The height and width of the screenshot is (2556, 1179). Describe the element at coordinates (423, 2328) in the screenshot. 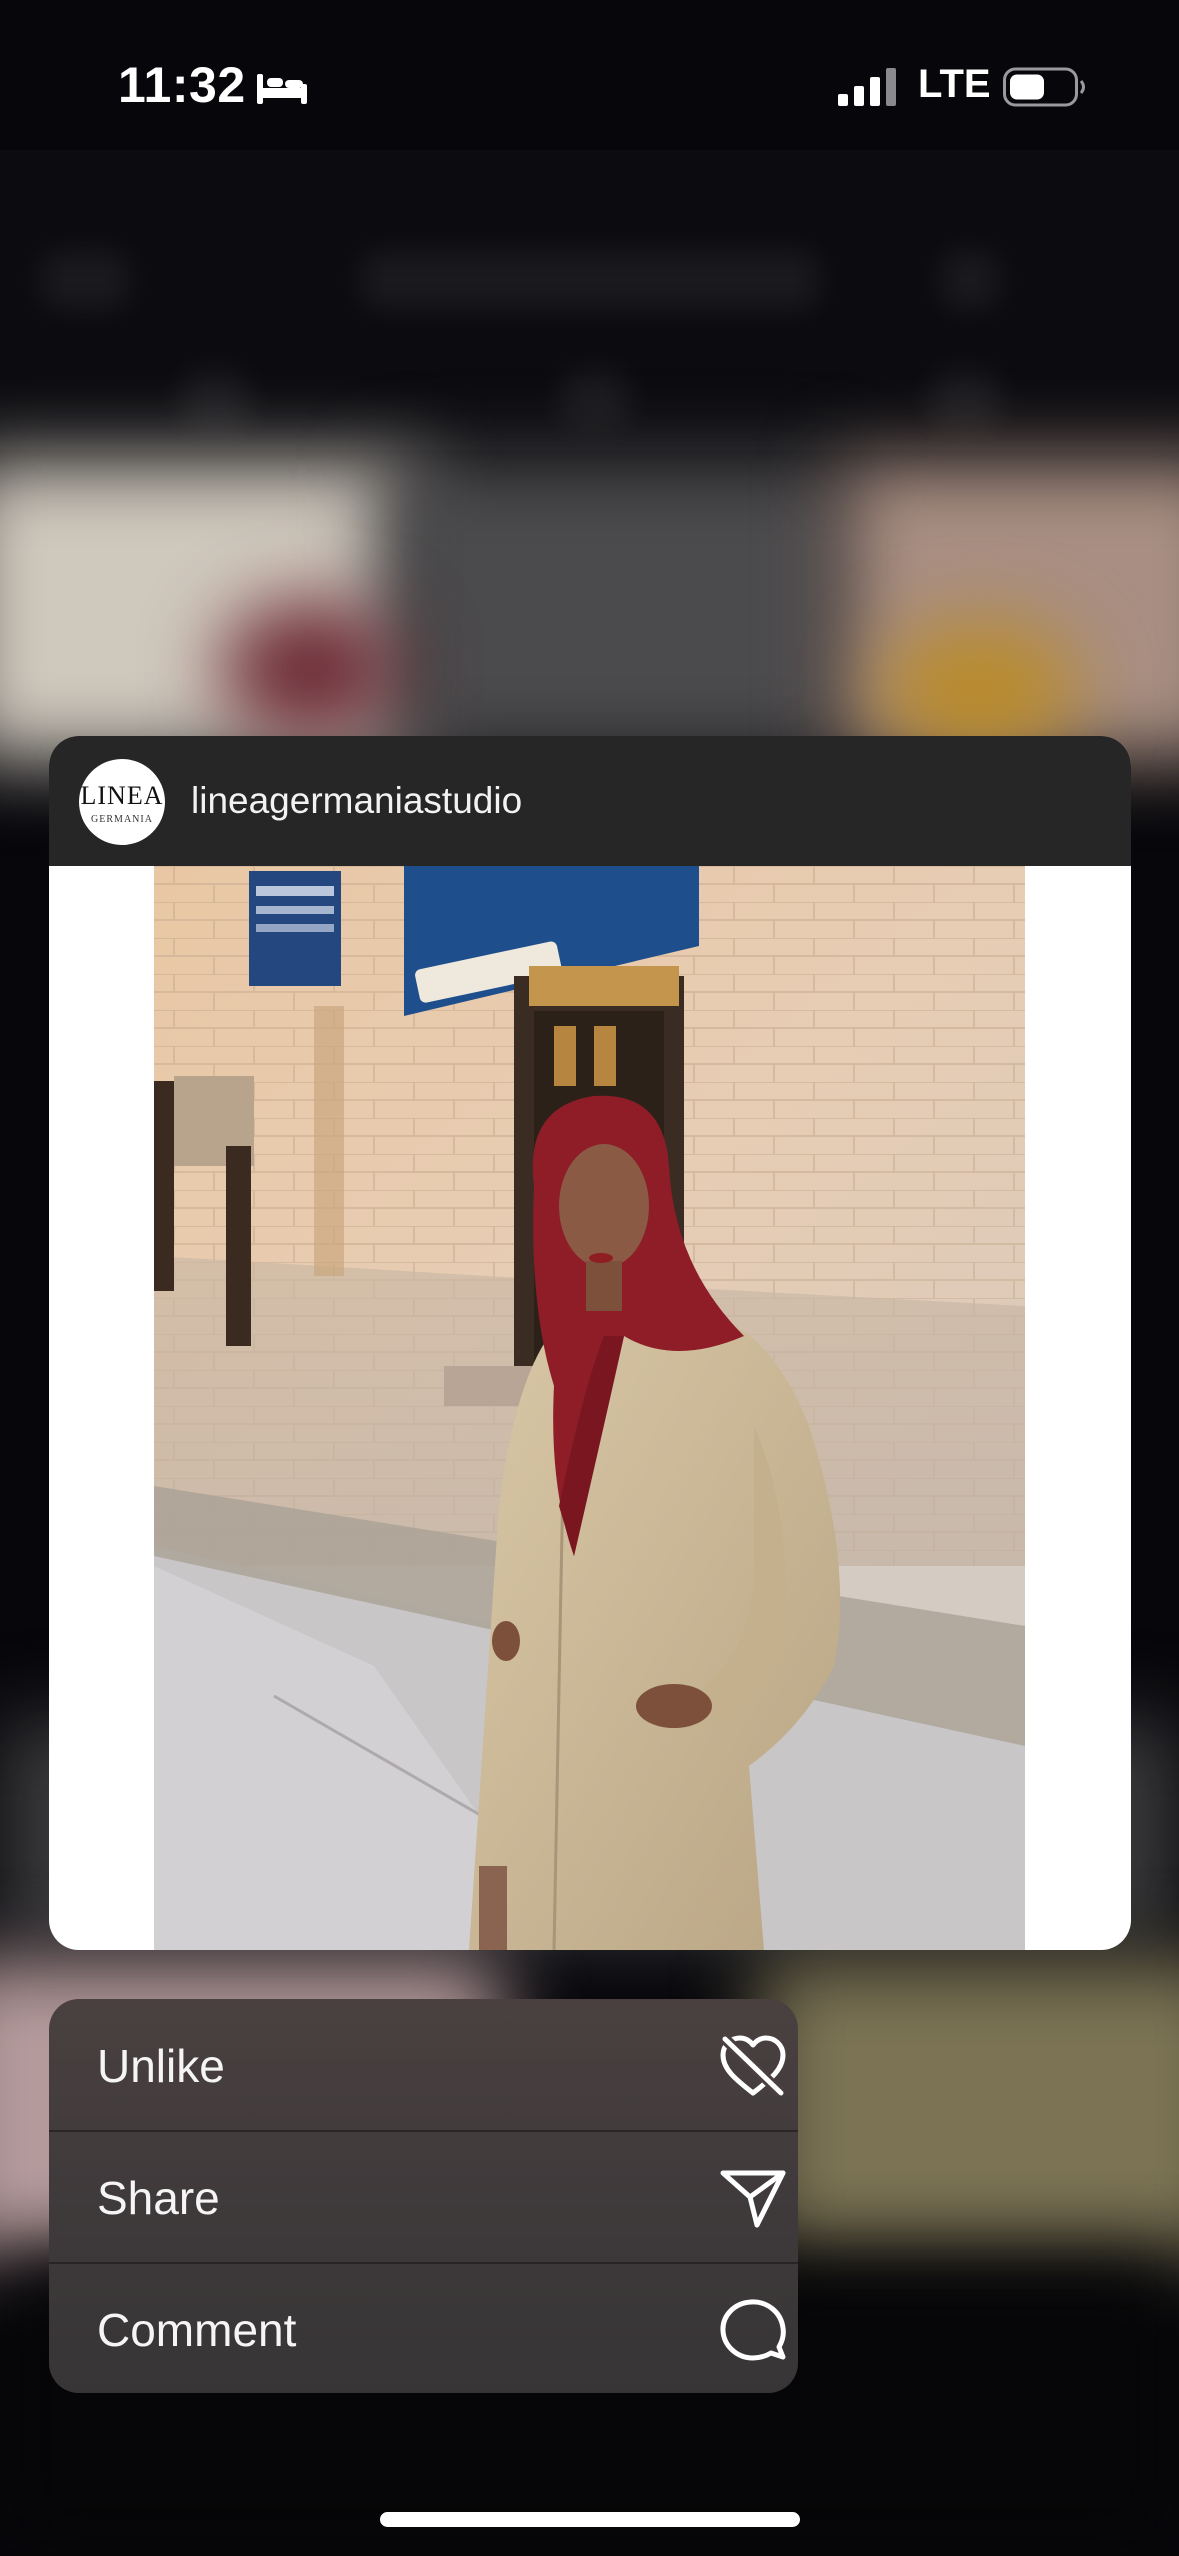

I see `menu-item-comment: Comment` at that location.